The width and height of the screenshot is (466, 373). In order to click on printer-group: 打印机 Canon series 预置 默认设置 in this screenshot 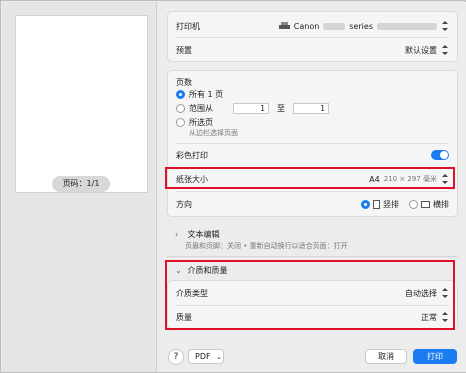, I will do `click(312, 36)`.